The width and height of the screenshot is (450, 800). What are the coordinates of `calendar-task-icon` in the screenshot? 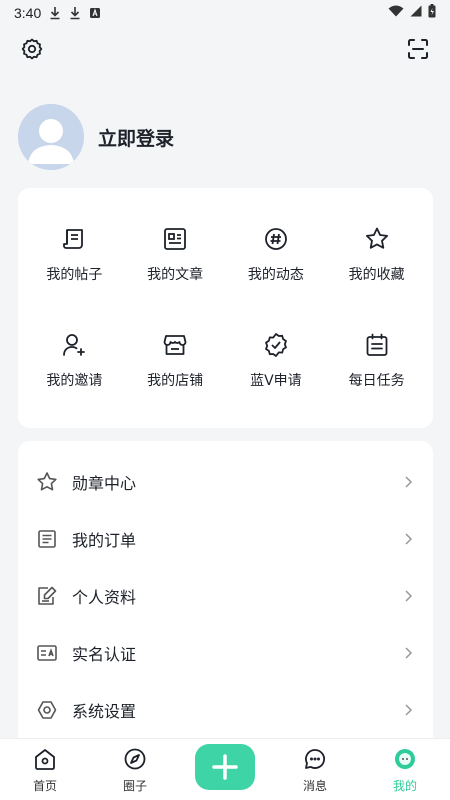 It's located at (377, 344).